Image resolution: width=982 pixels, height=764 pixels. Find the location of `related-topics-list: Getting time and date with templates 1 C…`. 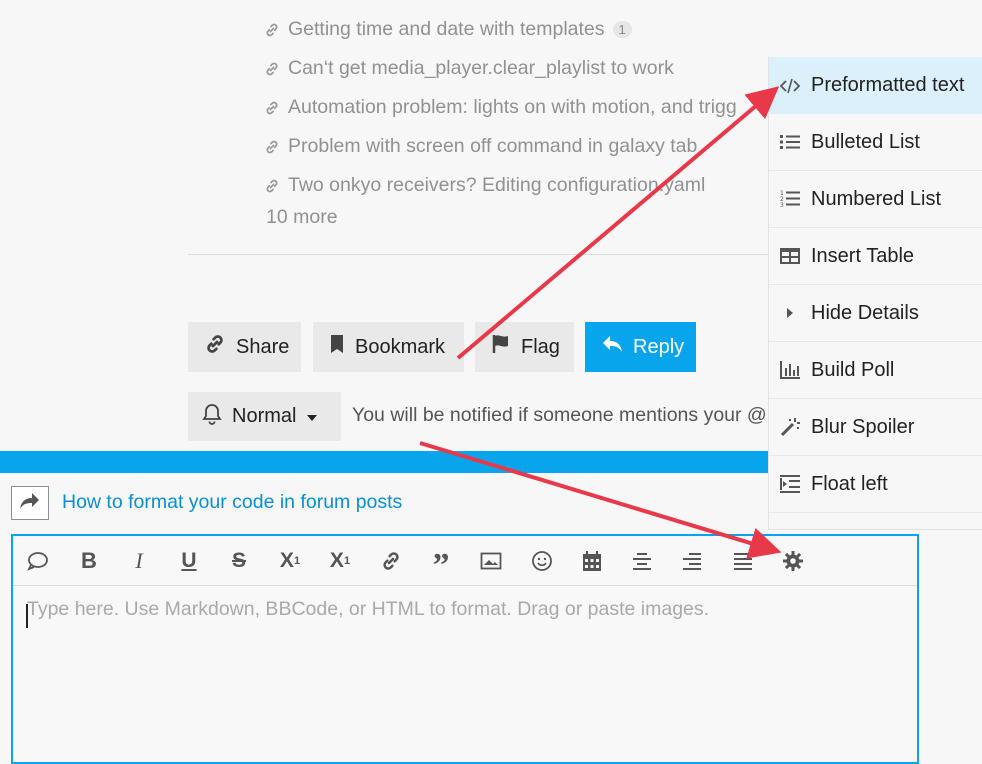

related-topics-list: Getting time and date with templates 1 C… is located at coordinates (524, 107).